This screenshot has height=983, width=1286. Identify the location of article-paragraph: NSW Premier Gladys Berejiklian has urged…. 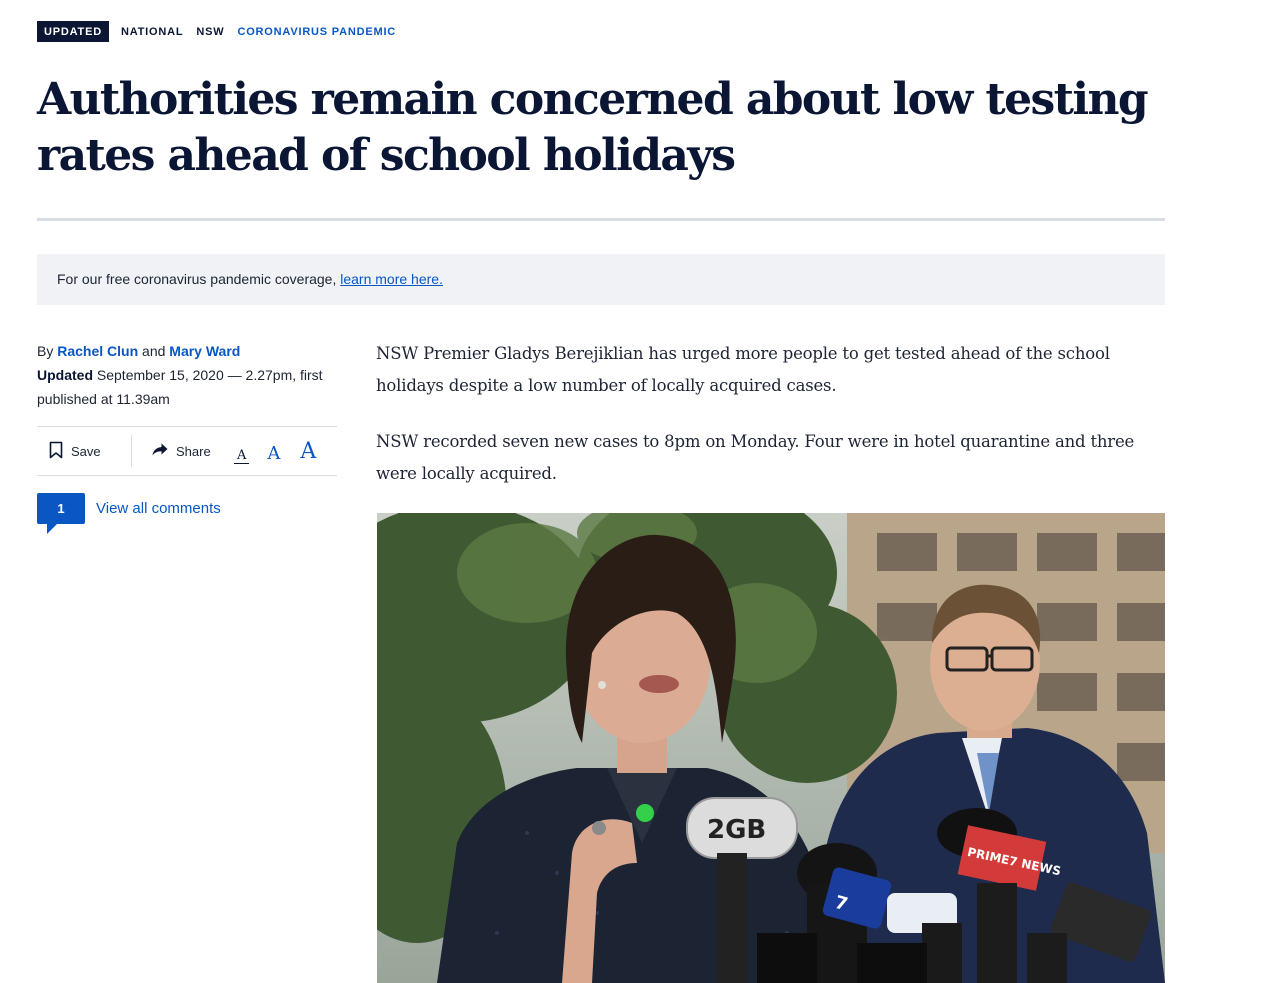
(743, 369).